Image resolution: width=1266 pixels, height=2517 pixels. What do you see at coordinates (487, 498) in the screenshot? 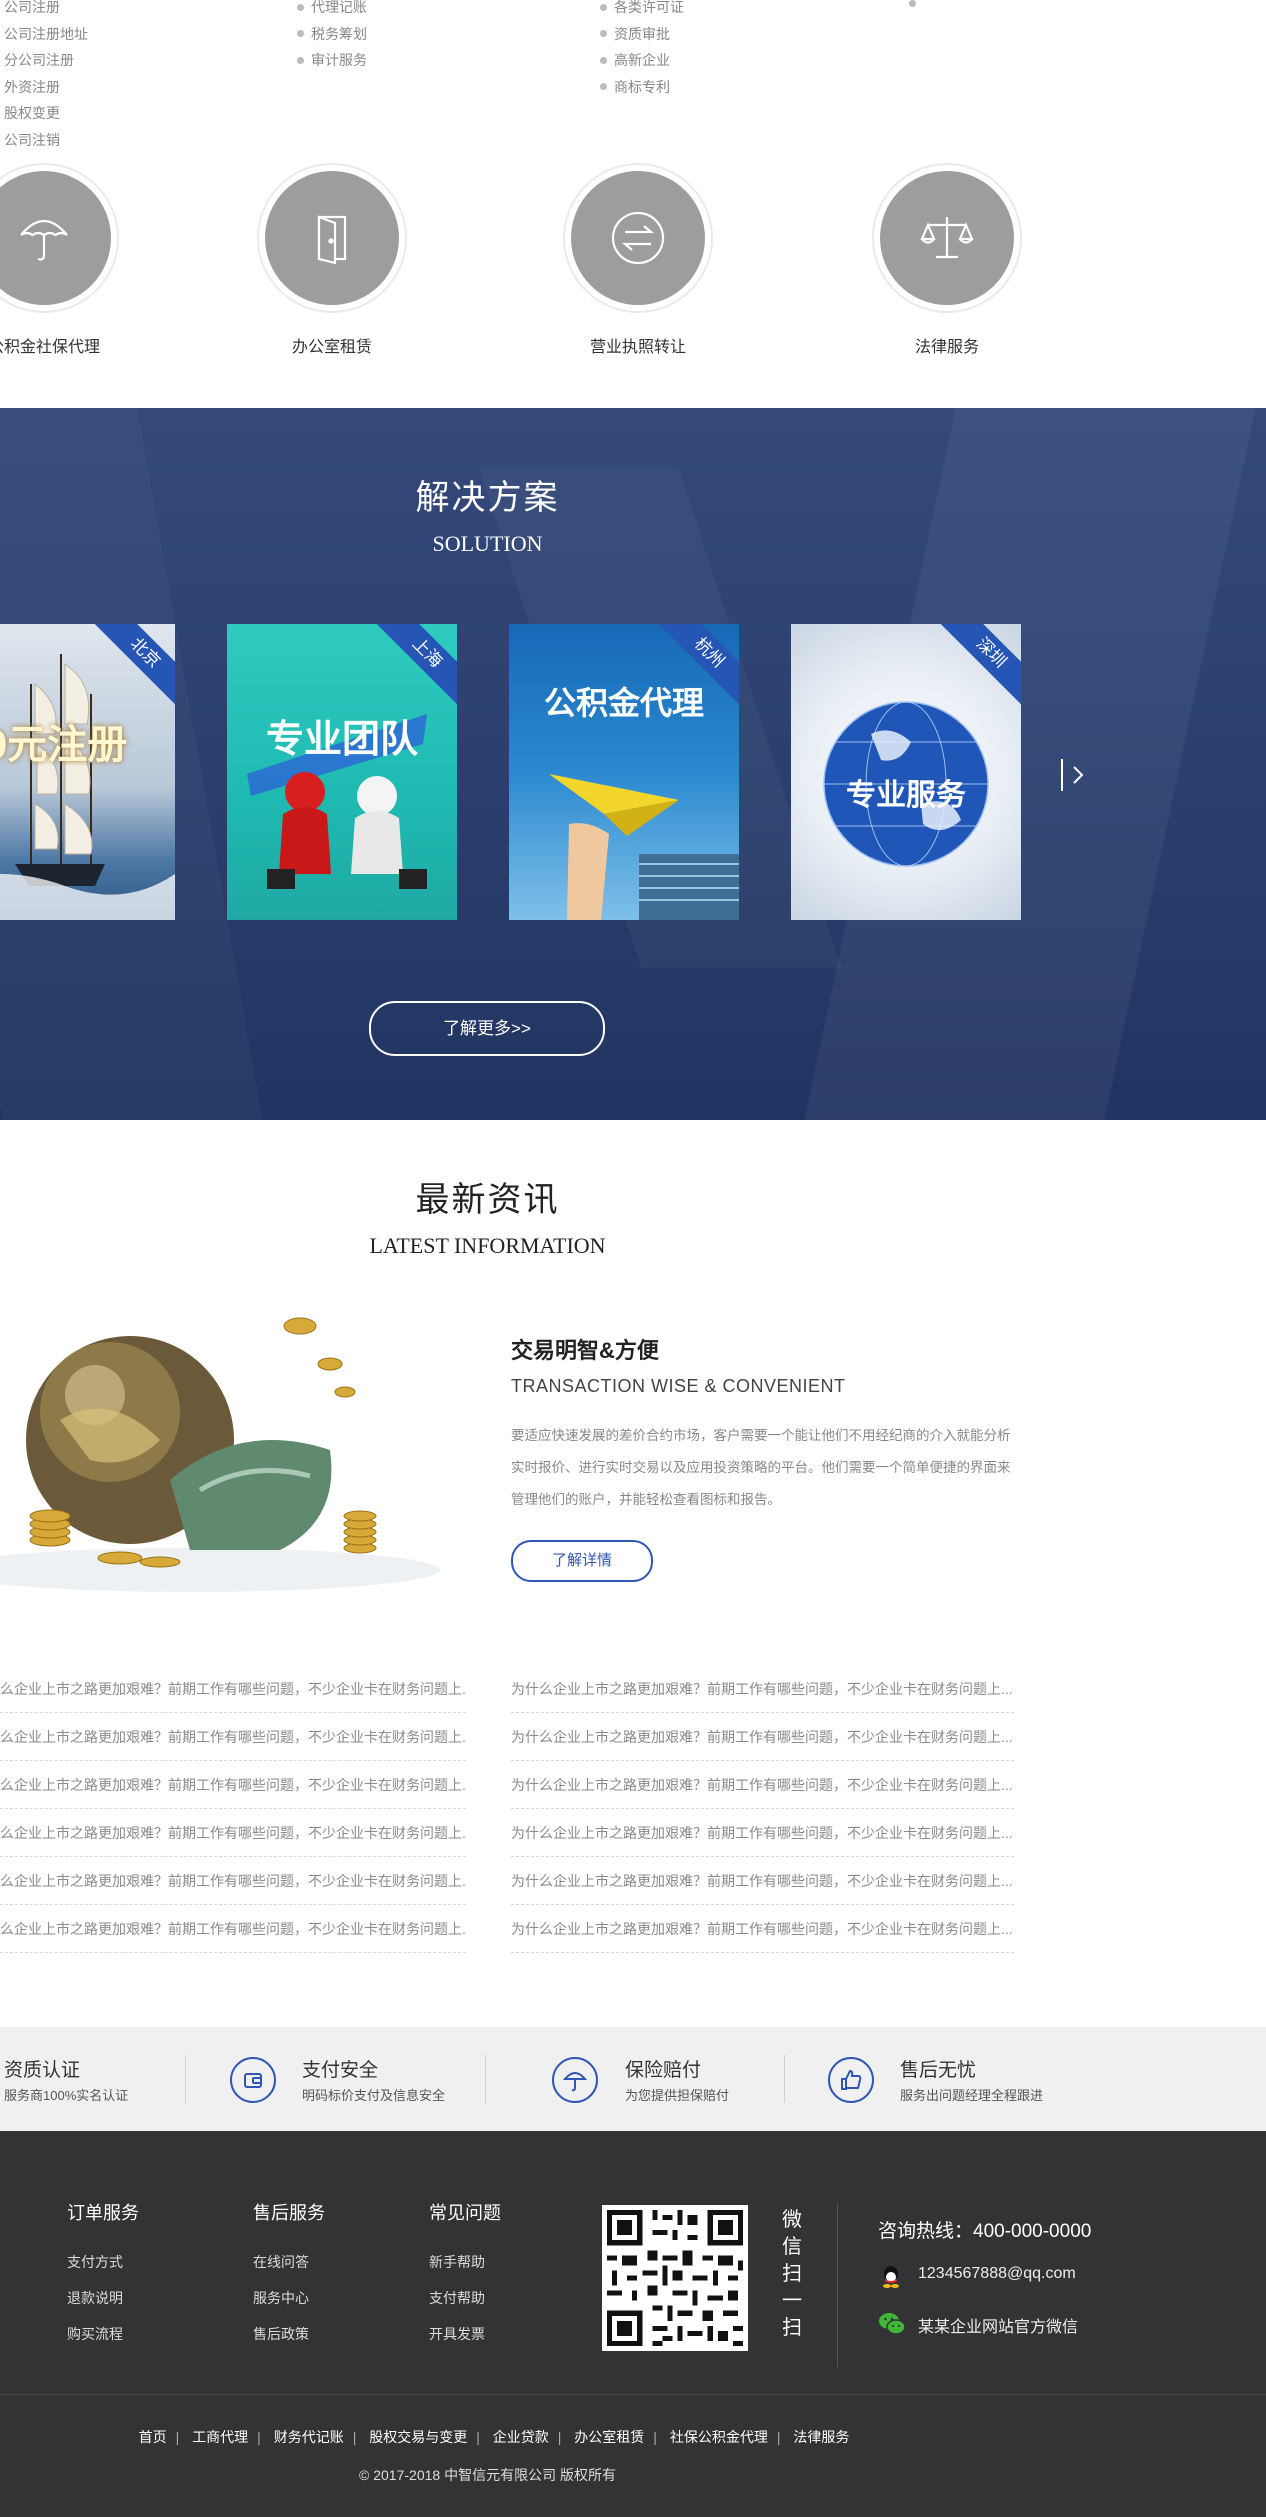
I see `section-title: 解决方案` at bounding box center [487, 498].